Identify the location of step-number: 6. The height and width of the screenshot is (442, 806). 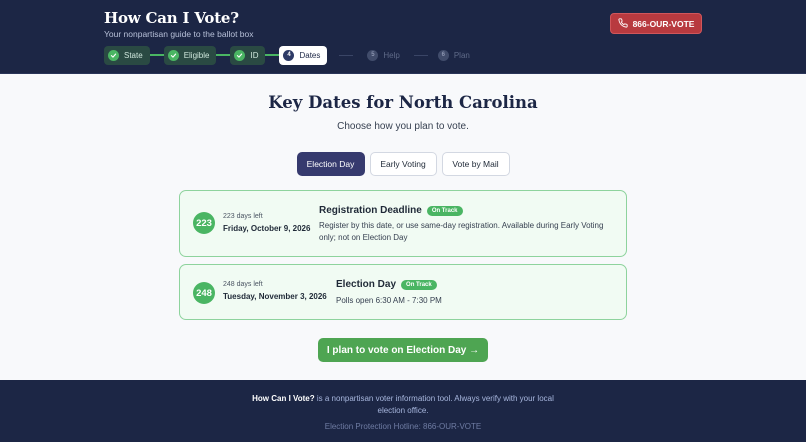
(443, 55).